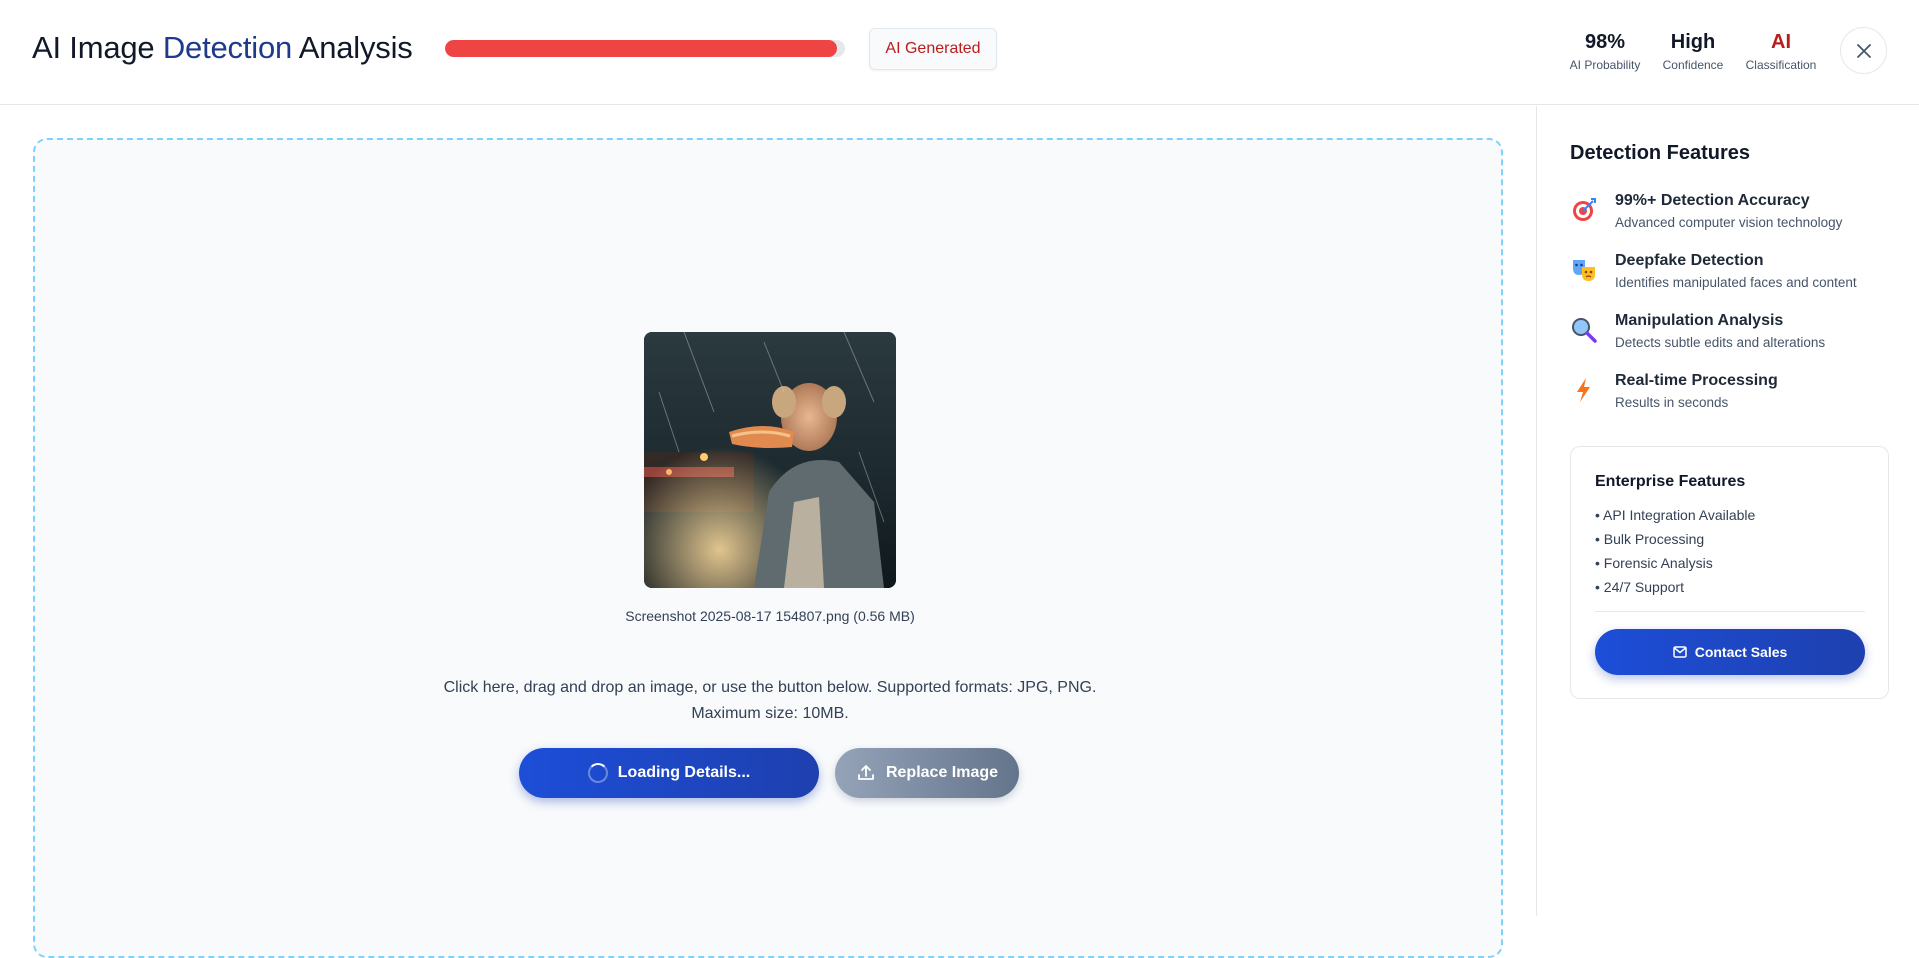  I want to click on instructions-line: Maximum size: 10MB., so click(770, 713).